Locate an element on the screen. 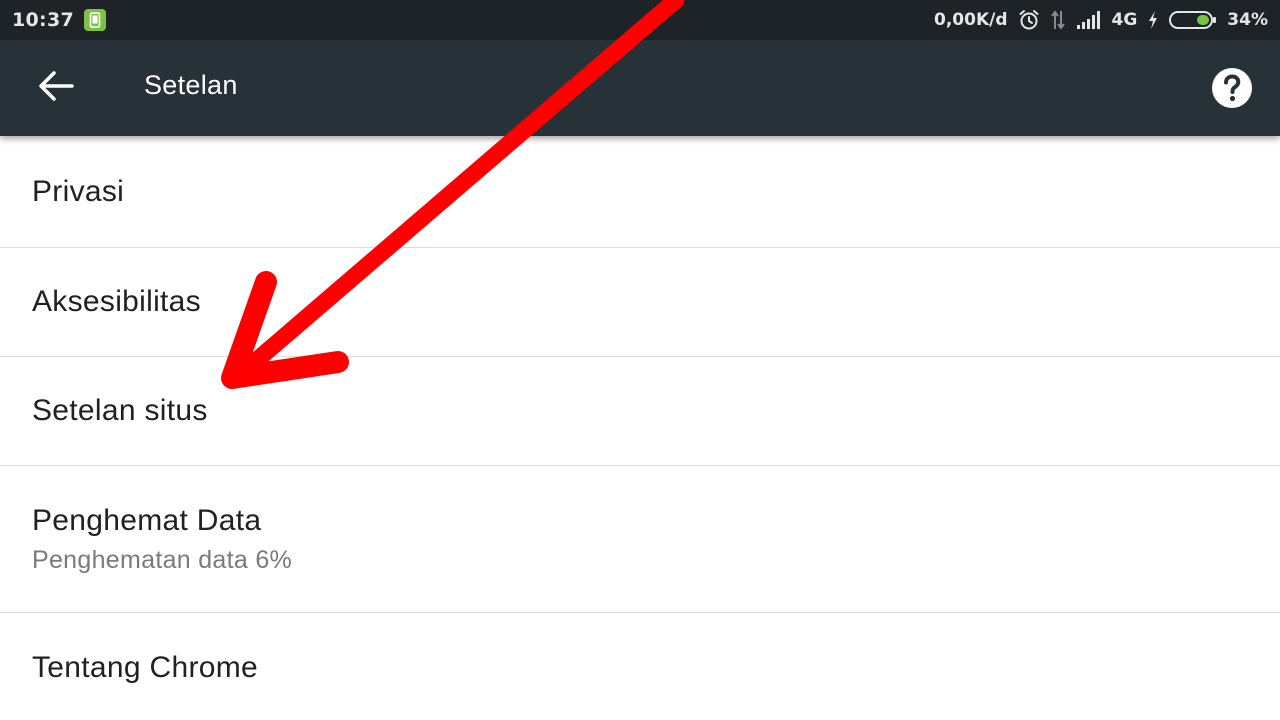 The height and width of the screenshot is (720, 1280). settings-item-subtitle: Penghematan data 6% is located at coordinates (162, 559).